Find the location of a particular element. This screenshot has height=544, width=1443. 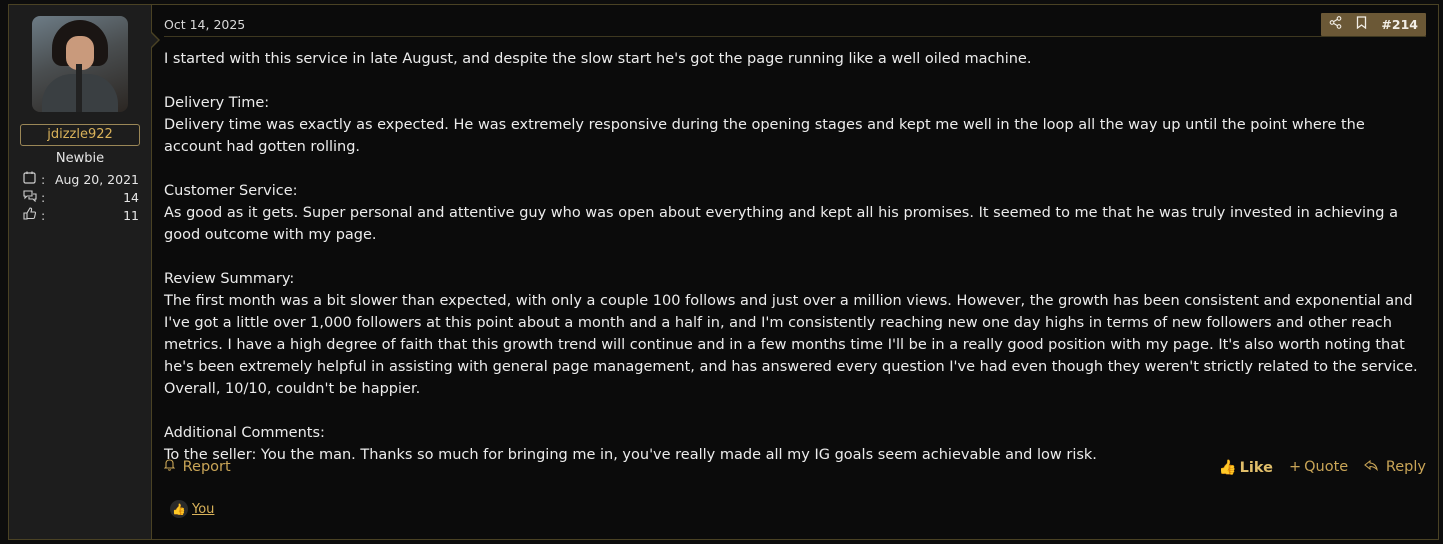

section-heading: Review Summary: is located at coordinates (229, 279).